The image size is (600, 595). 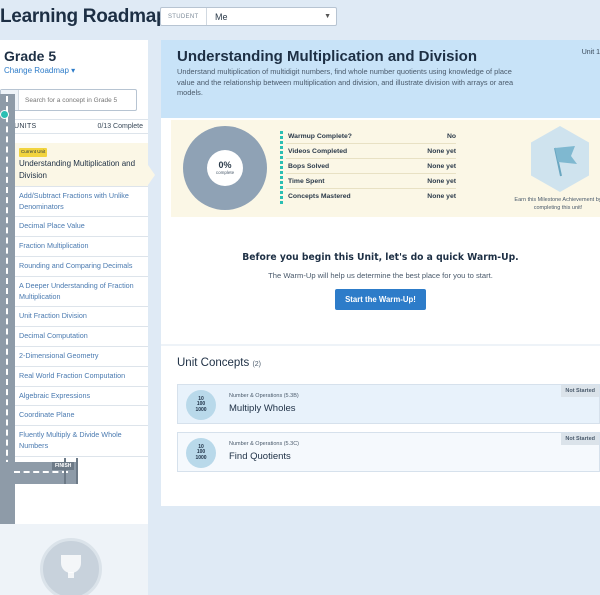 I want to click on roadmap-track-dashes, so click(x=7, y=286).